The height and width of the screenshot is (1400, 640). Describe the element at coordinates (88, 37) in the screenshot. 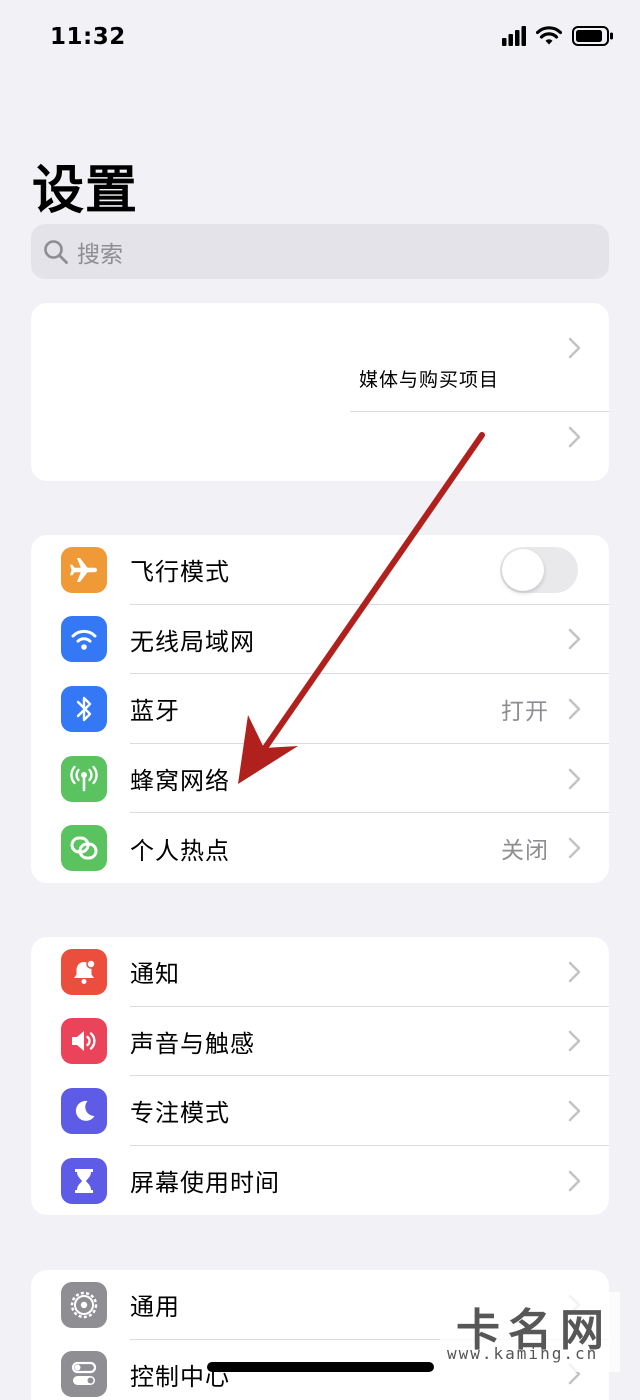

I see `status-time: 11:32` at that location.